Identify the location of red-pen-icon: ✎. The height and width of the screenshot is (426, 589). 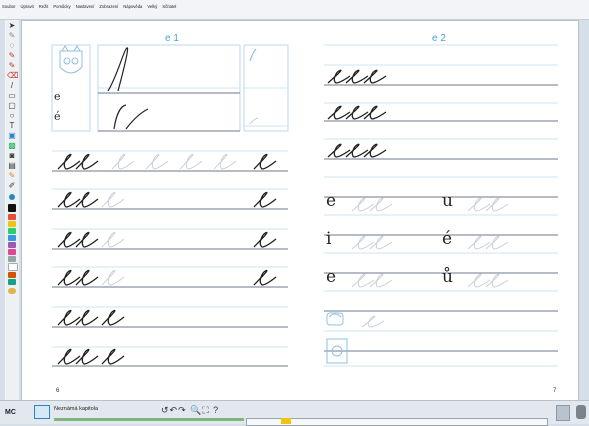
(12, 56).